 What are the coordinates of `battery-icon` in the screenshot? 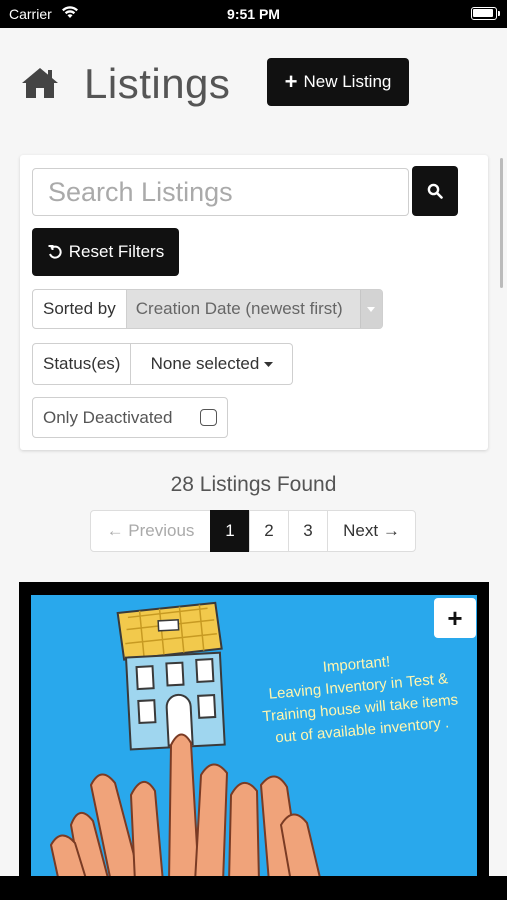 It's located at (485, 13).